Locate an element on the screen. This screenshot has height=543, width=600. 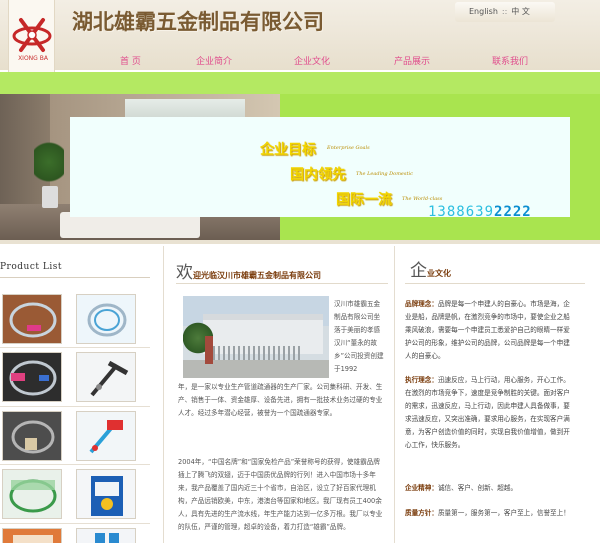
welcome-heading: 欢迎光临汉川市雄霸五金制品有限公司 is located at coordinates (248, 270).